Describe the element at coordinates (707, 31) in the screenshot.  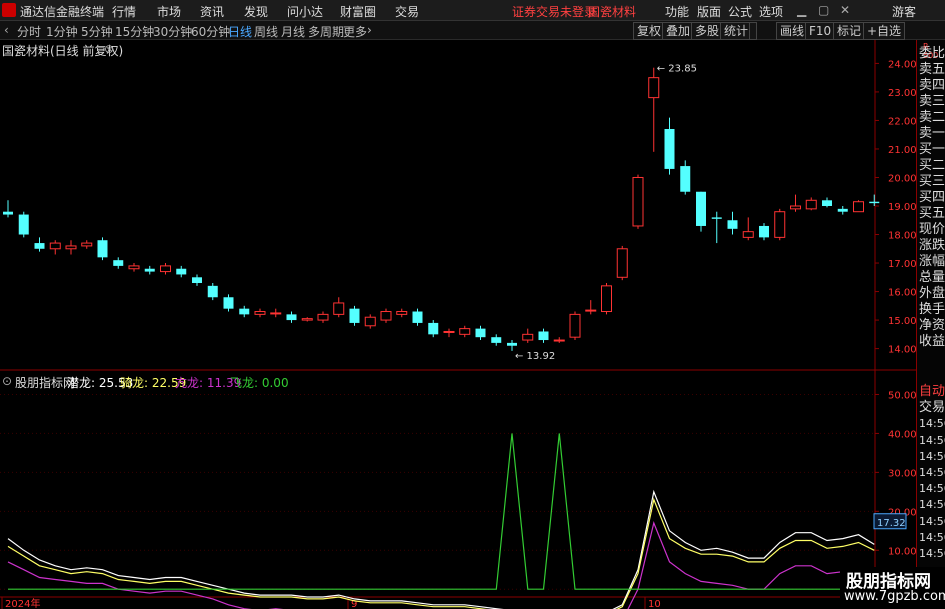
I see `multi-stock-button: 多股` at that location.